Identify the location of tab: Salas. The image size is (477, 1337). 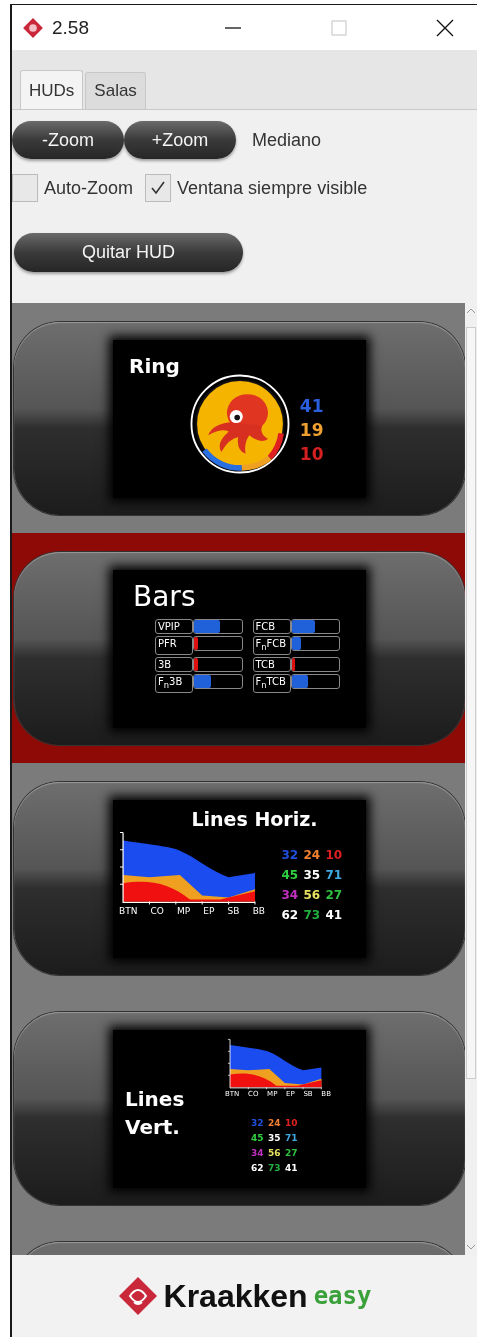
(115, 90).